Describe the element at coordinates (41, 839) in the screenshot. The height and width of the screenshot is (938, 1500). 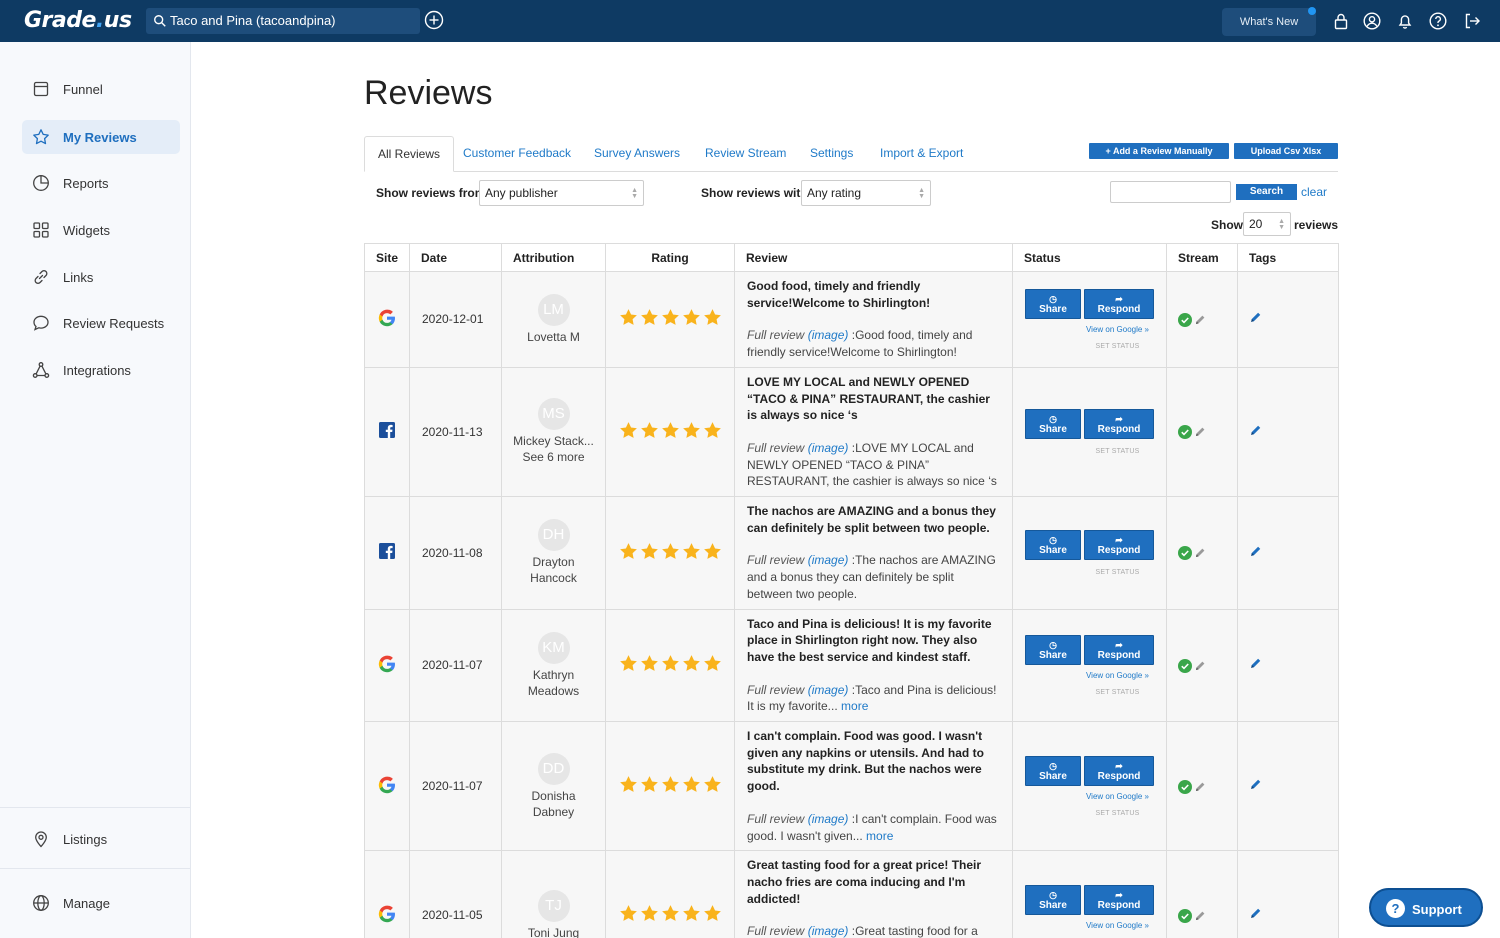
I see `location-pin-icon` at that location.